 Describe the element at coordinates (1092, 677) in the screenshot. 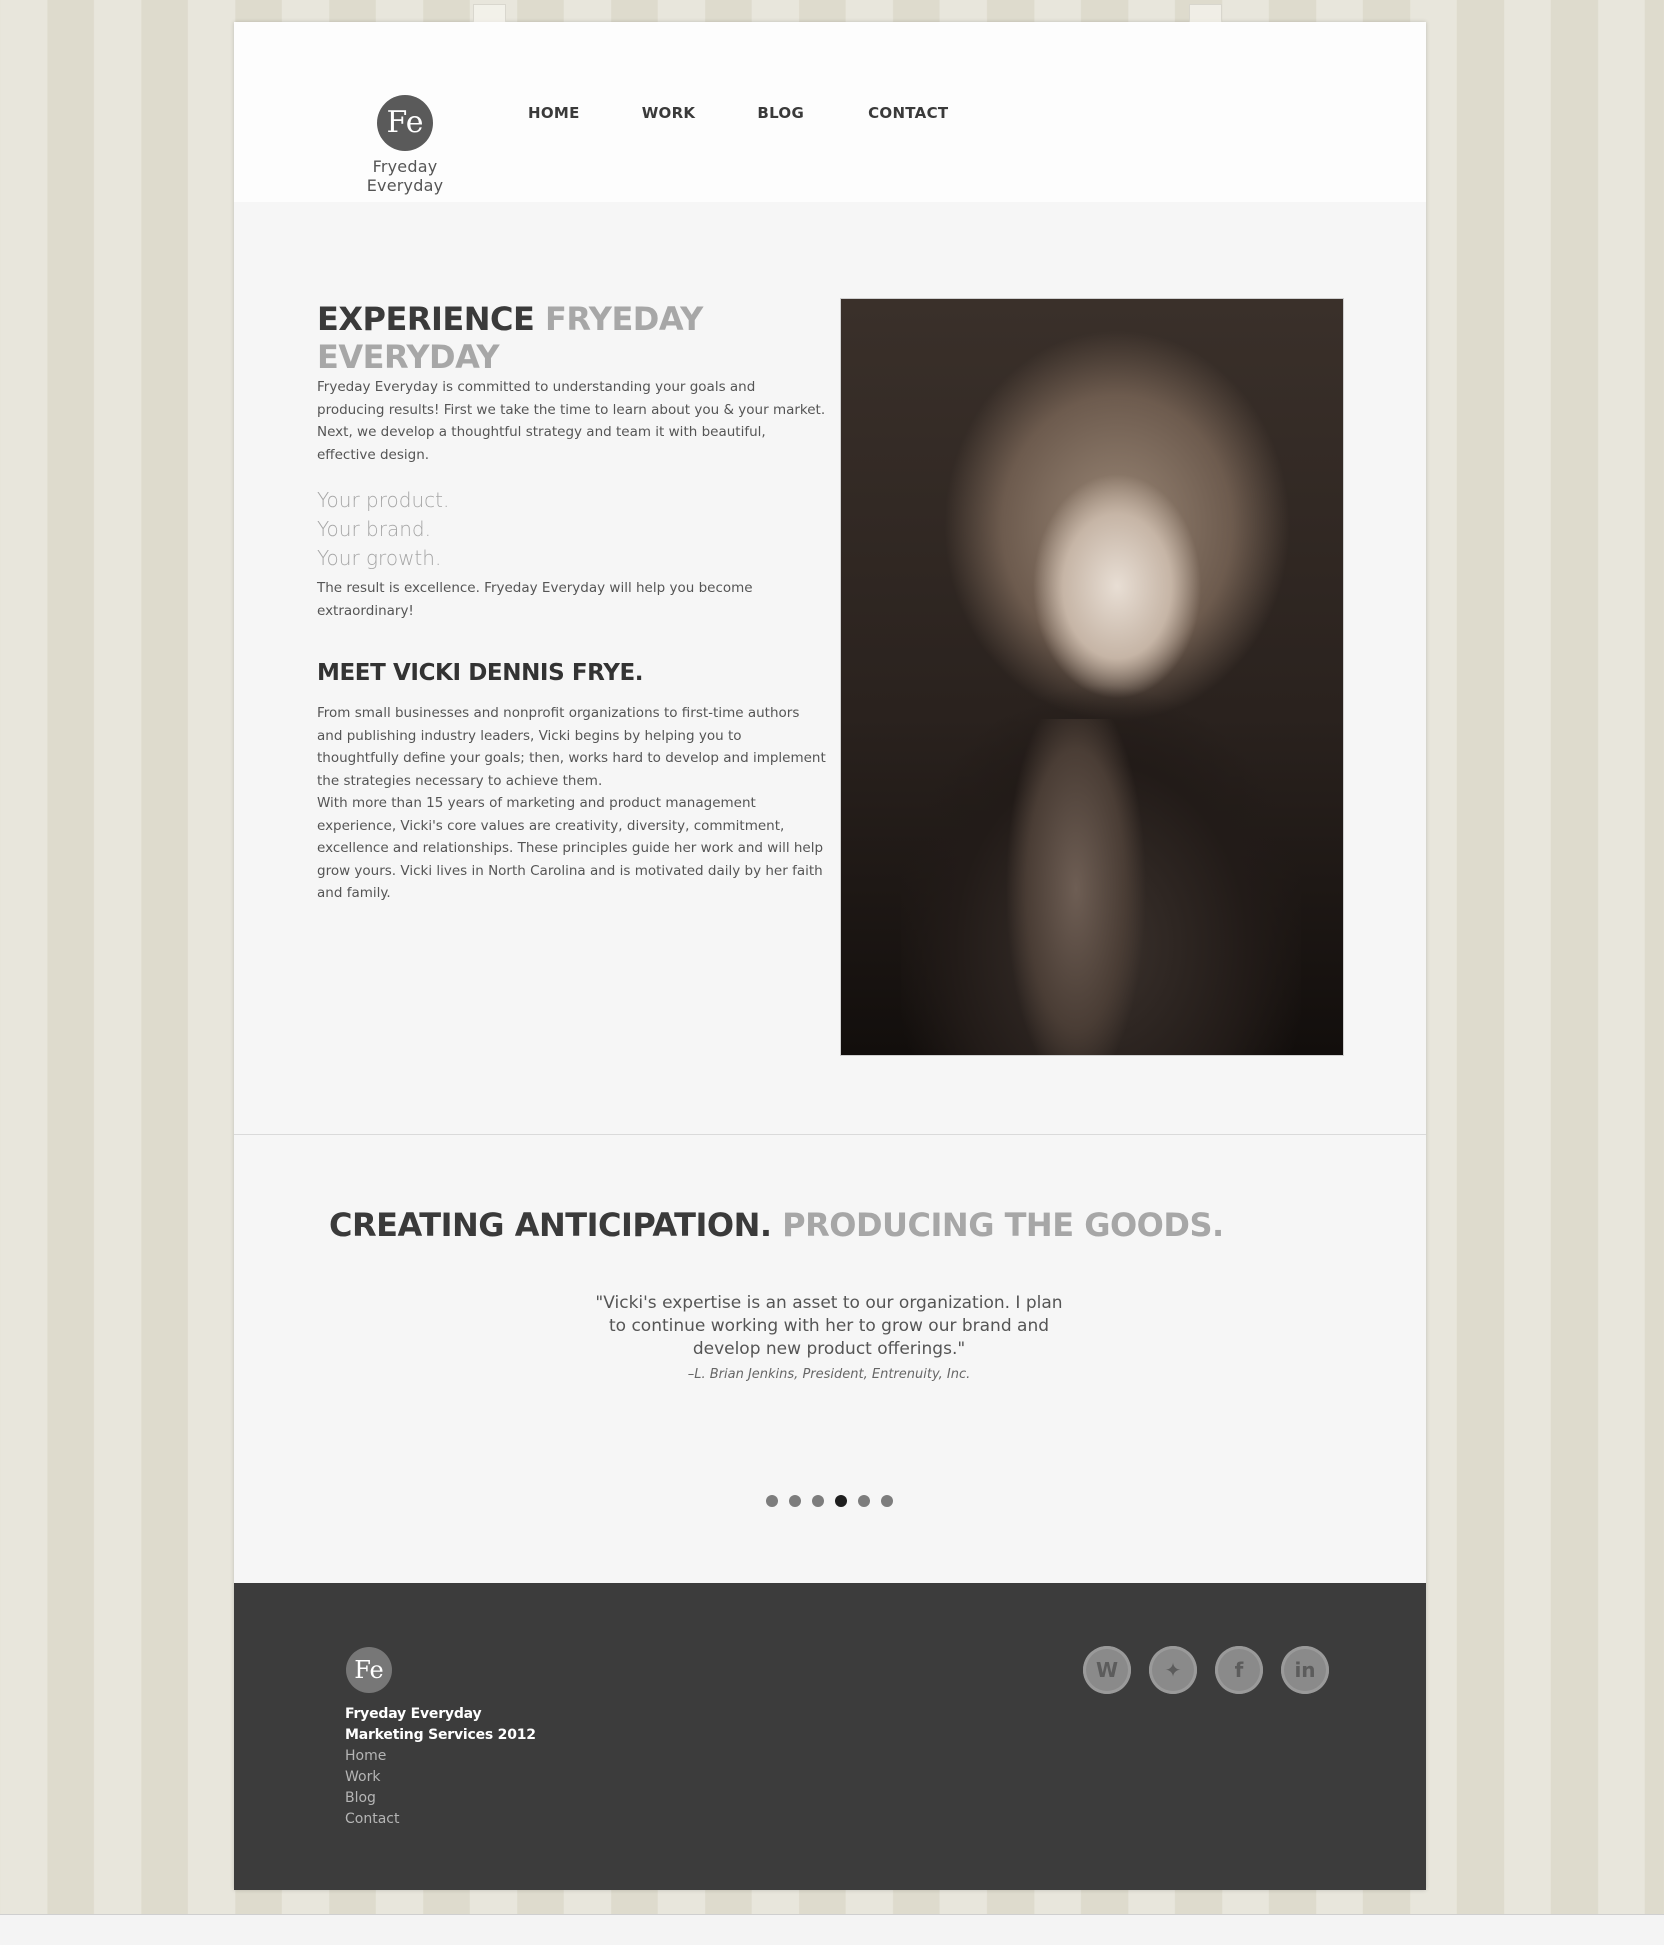

I see `portrait-photo` at that location.